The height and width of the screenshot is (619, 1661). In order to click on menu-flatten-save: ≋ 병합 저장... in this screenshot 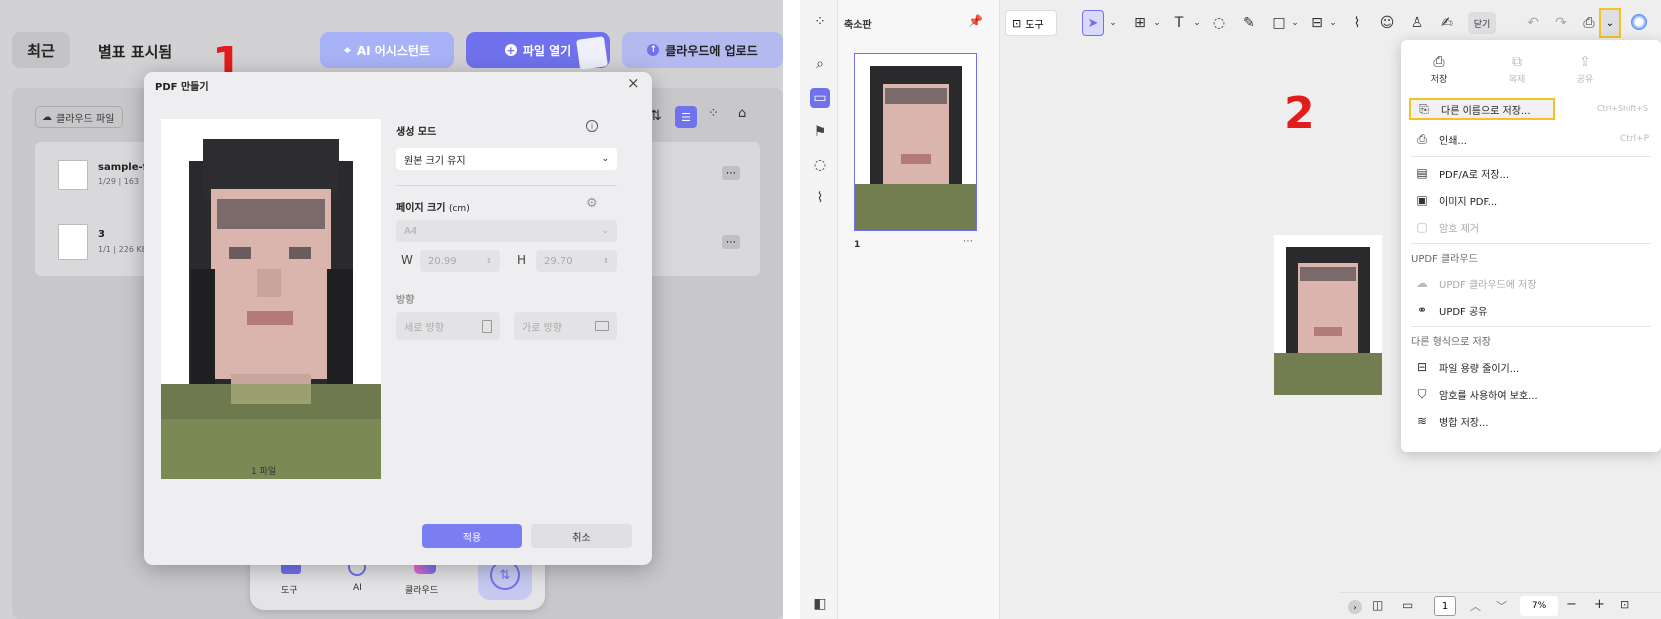, I will do `click(1531, 421)`.